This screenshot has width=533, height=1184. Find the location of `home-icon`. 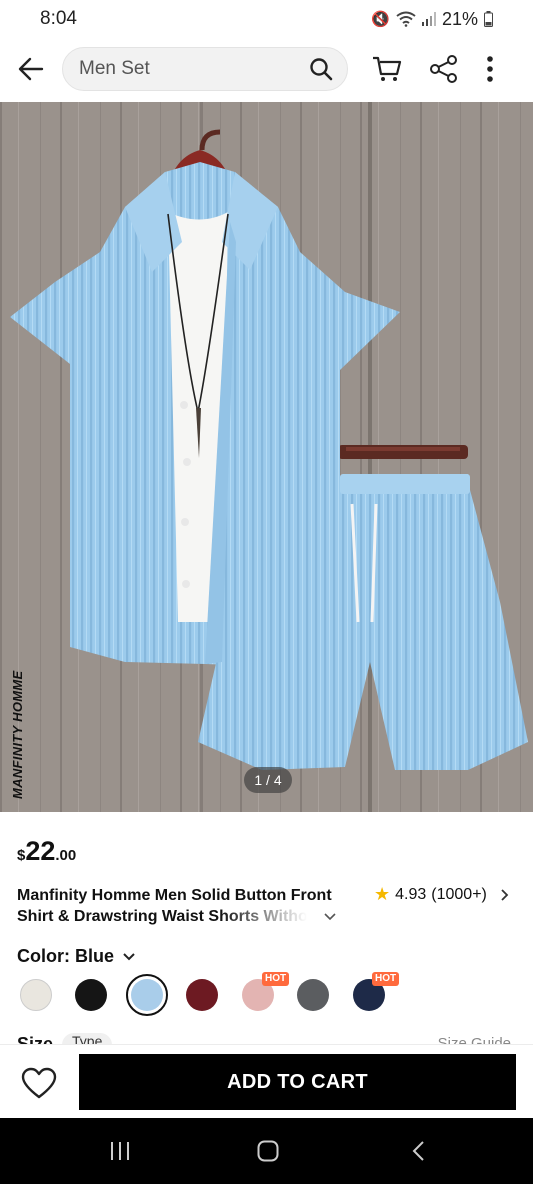

home-icon is located at coordinates (268, 1151).